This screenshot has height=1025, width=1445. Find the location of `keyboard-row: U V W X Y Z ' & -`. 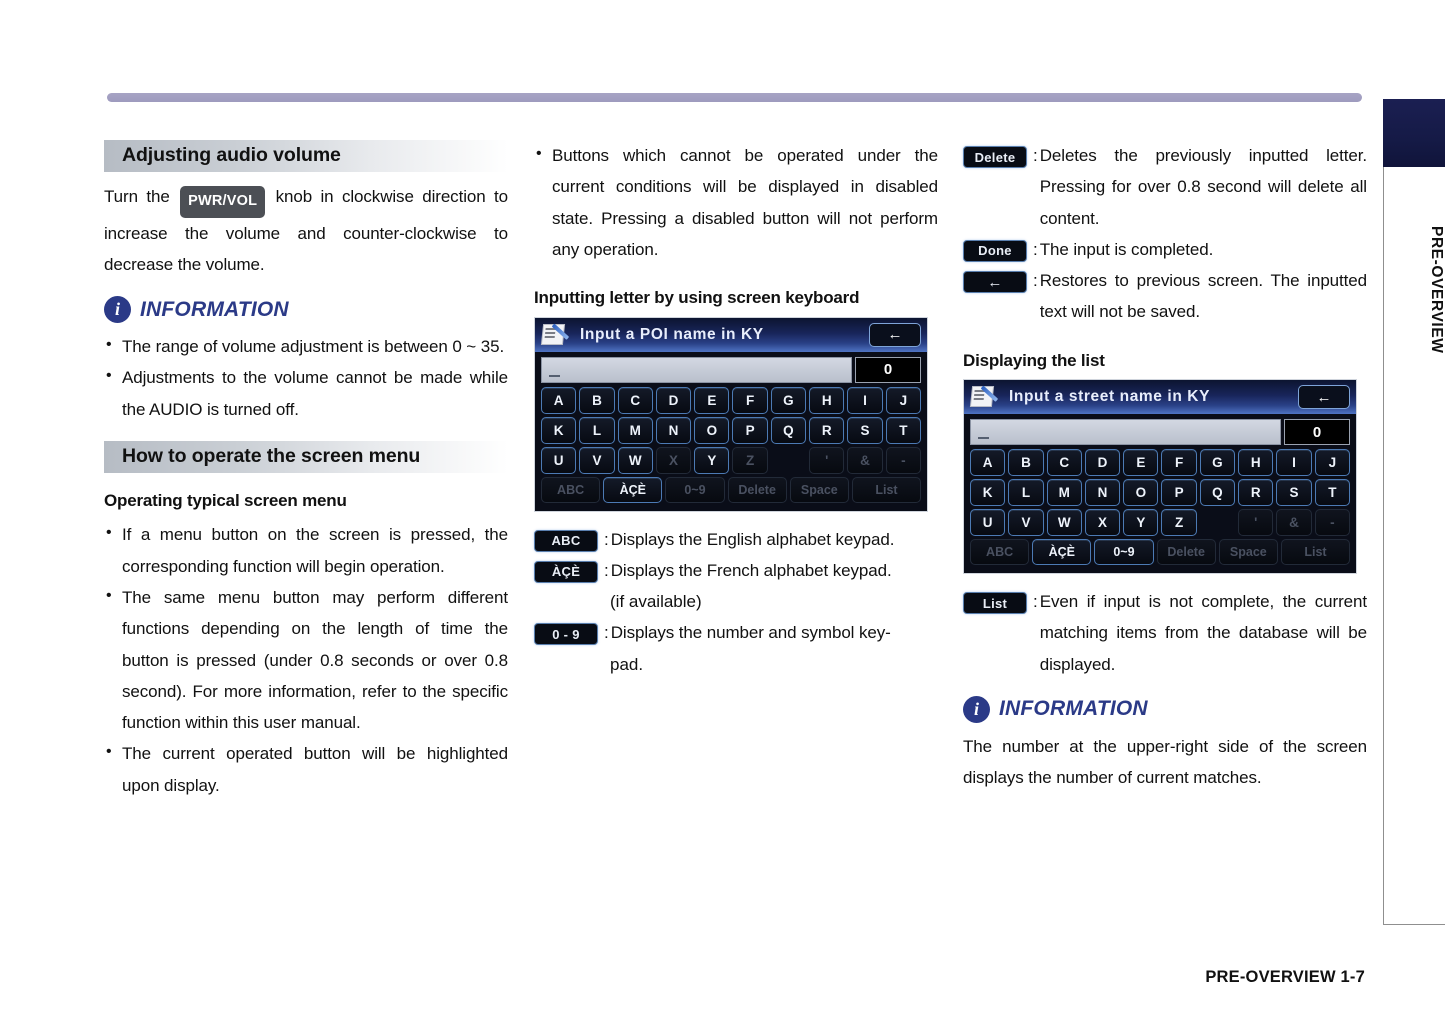

keyboard-row: U V W X Y Z ' & - is located at coordinates (1160, 523).